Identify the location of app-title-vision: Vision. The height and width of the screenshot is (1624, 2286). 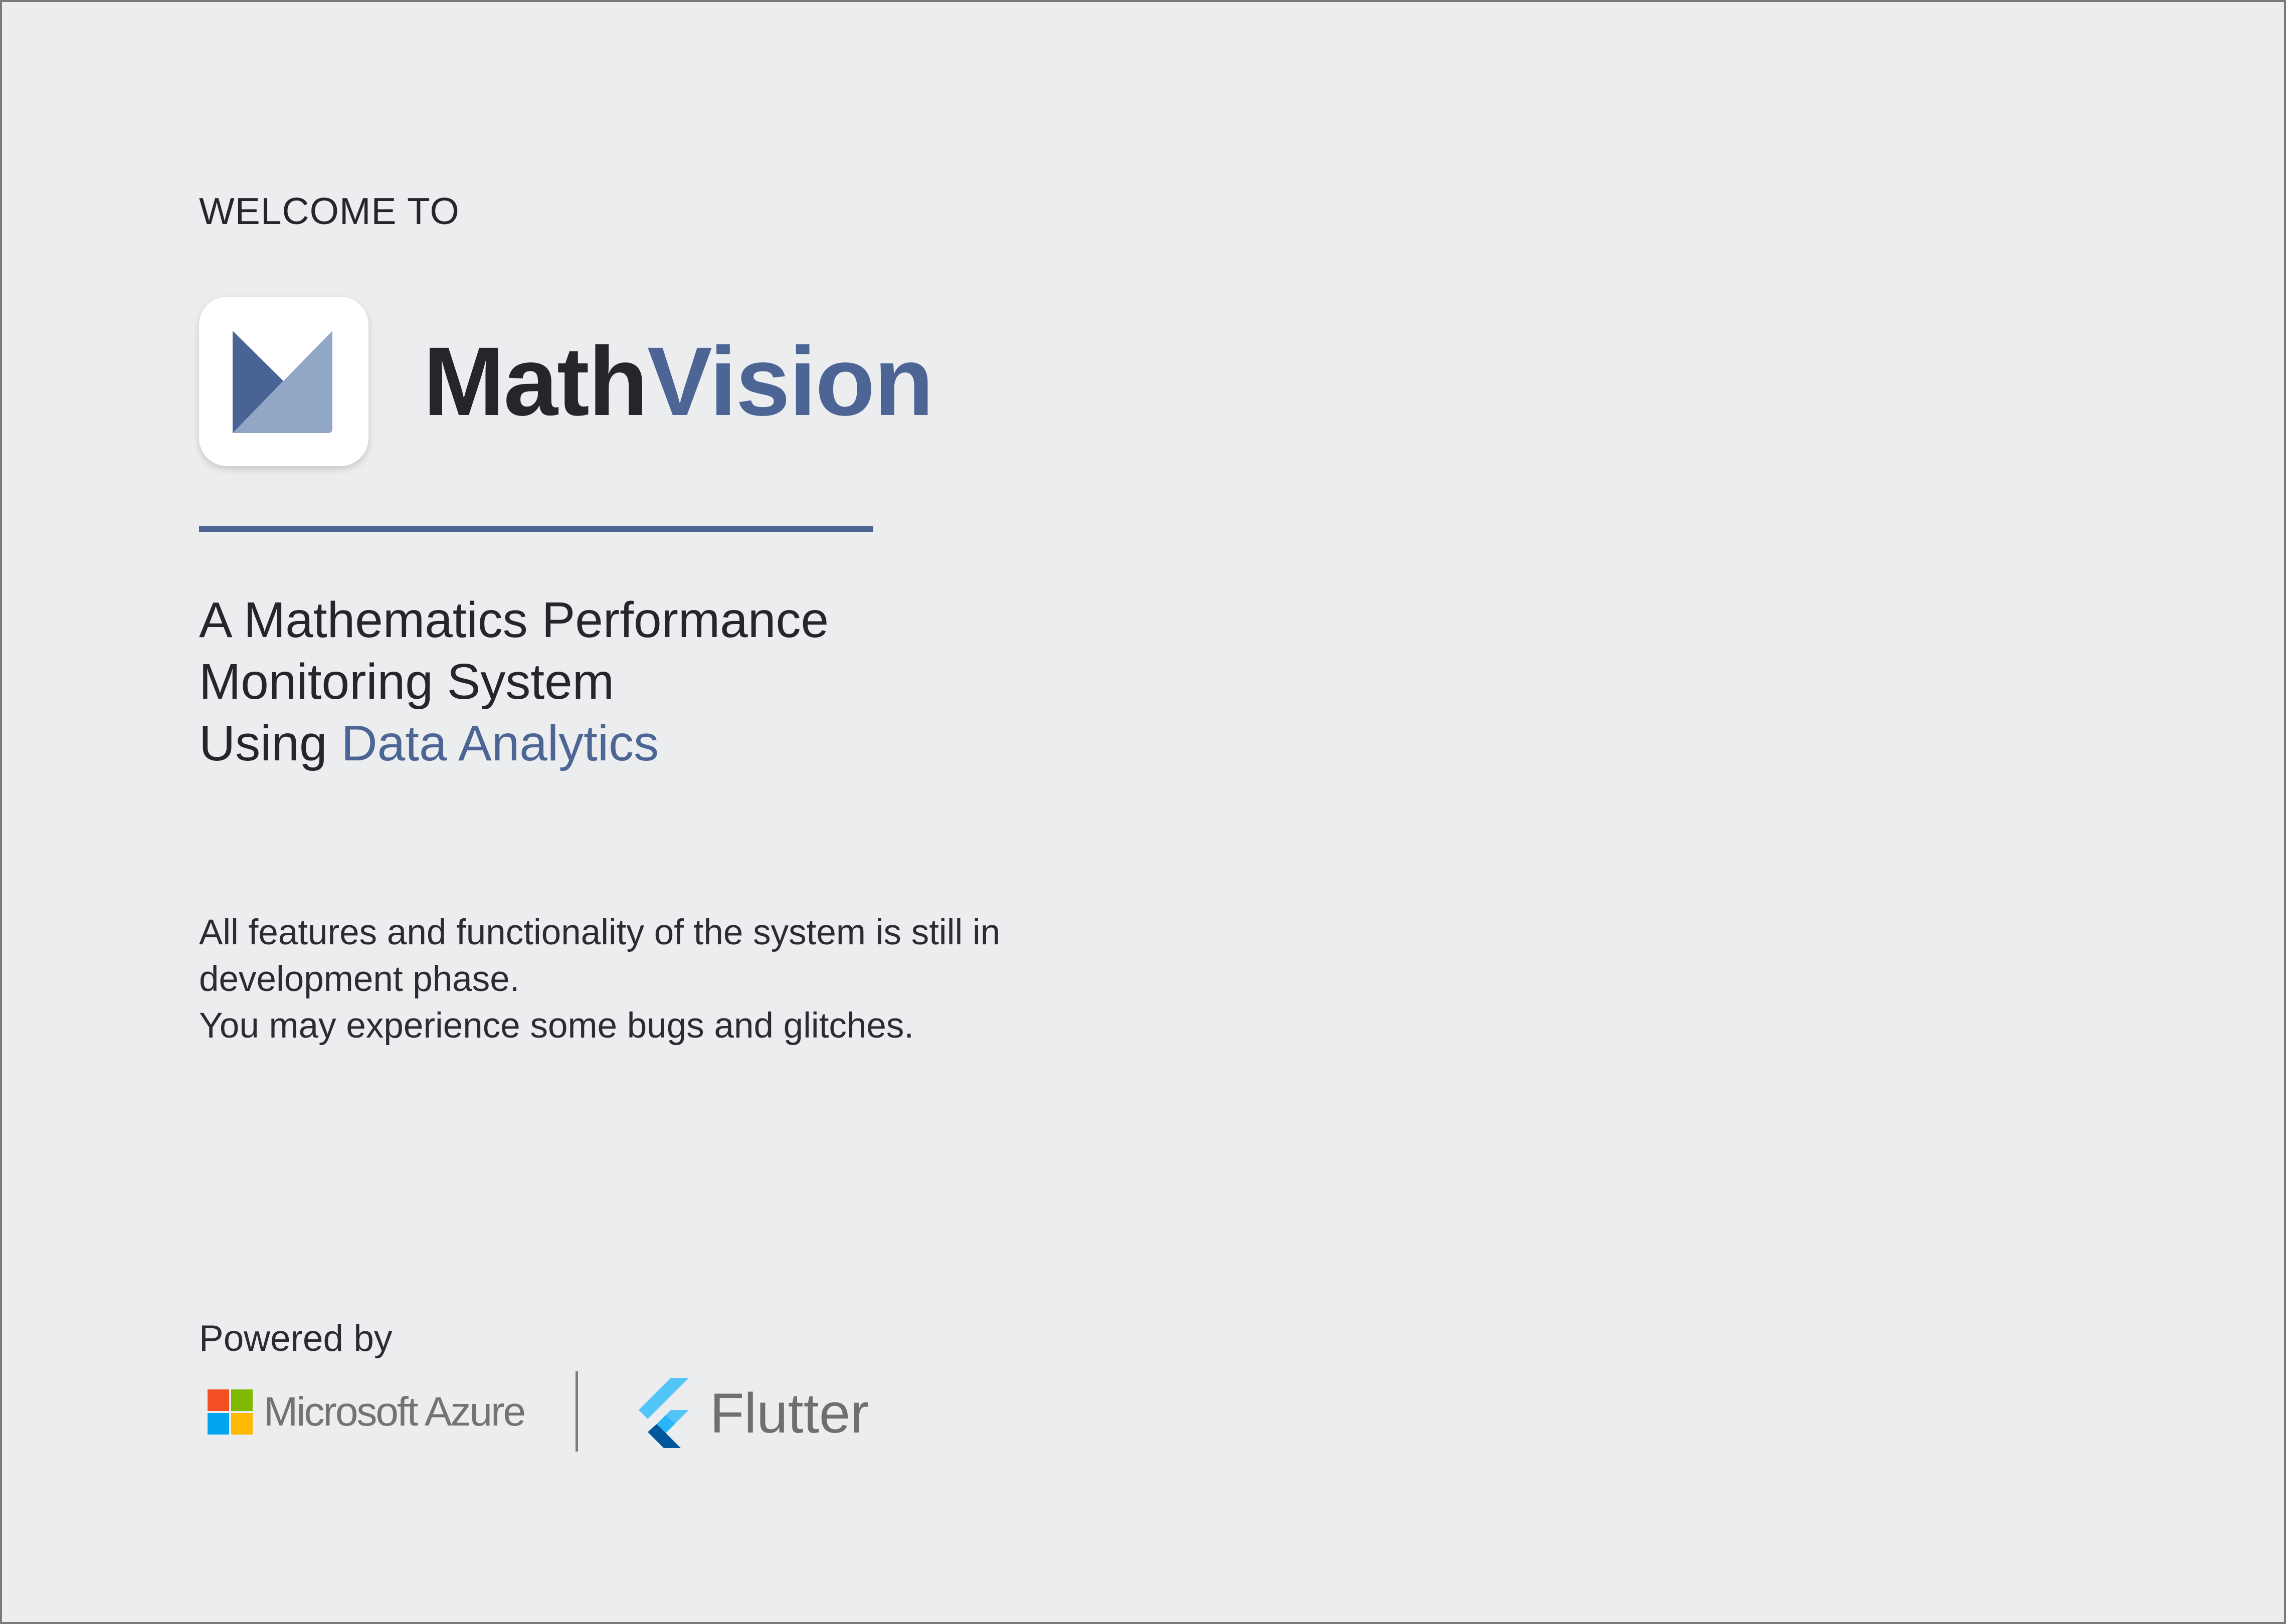
(790, 381).